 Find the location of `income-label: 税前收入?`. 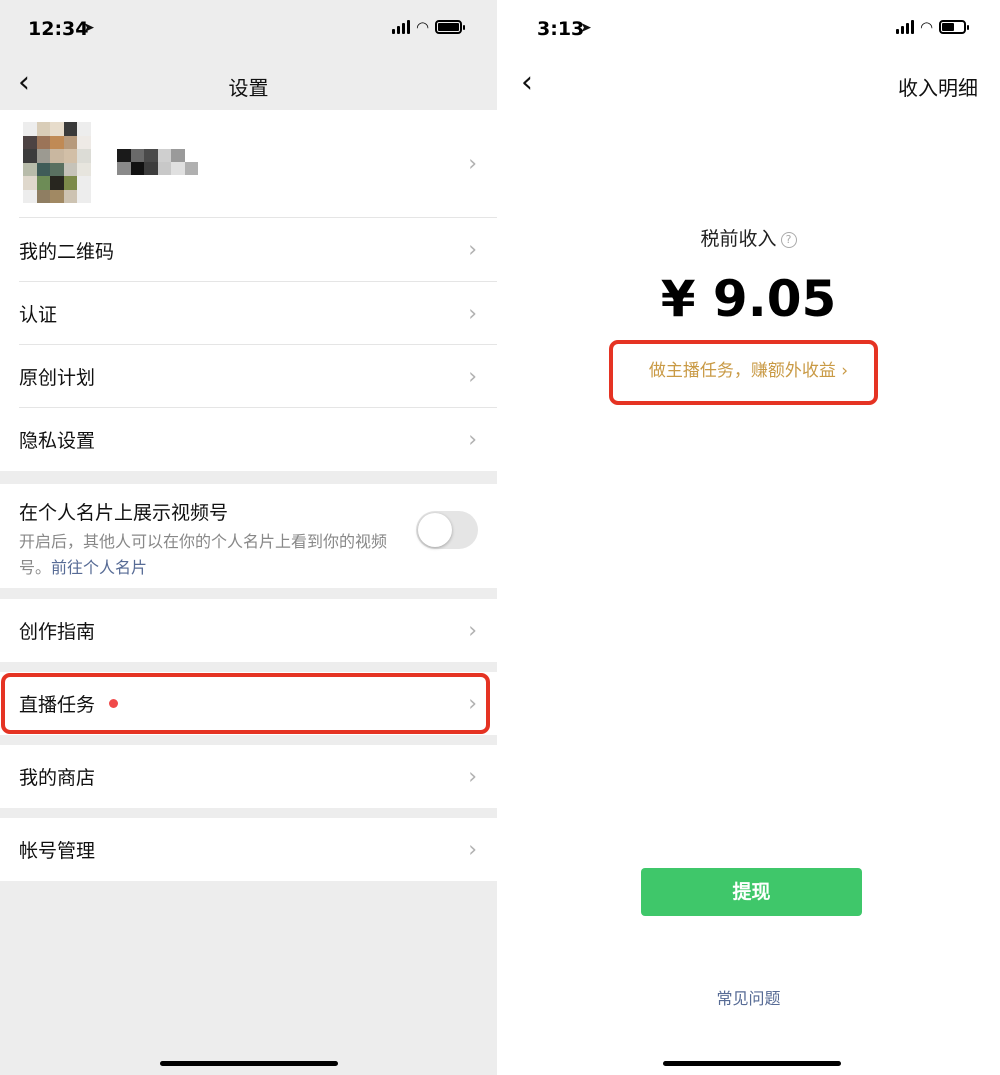

income-label: 税前收入? is located at coordinates (748, 237).